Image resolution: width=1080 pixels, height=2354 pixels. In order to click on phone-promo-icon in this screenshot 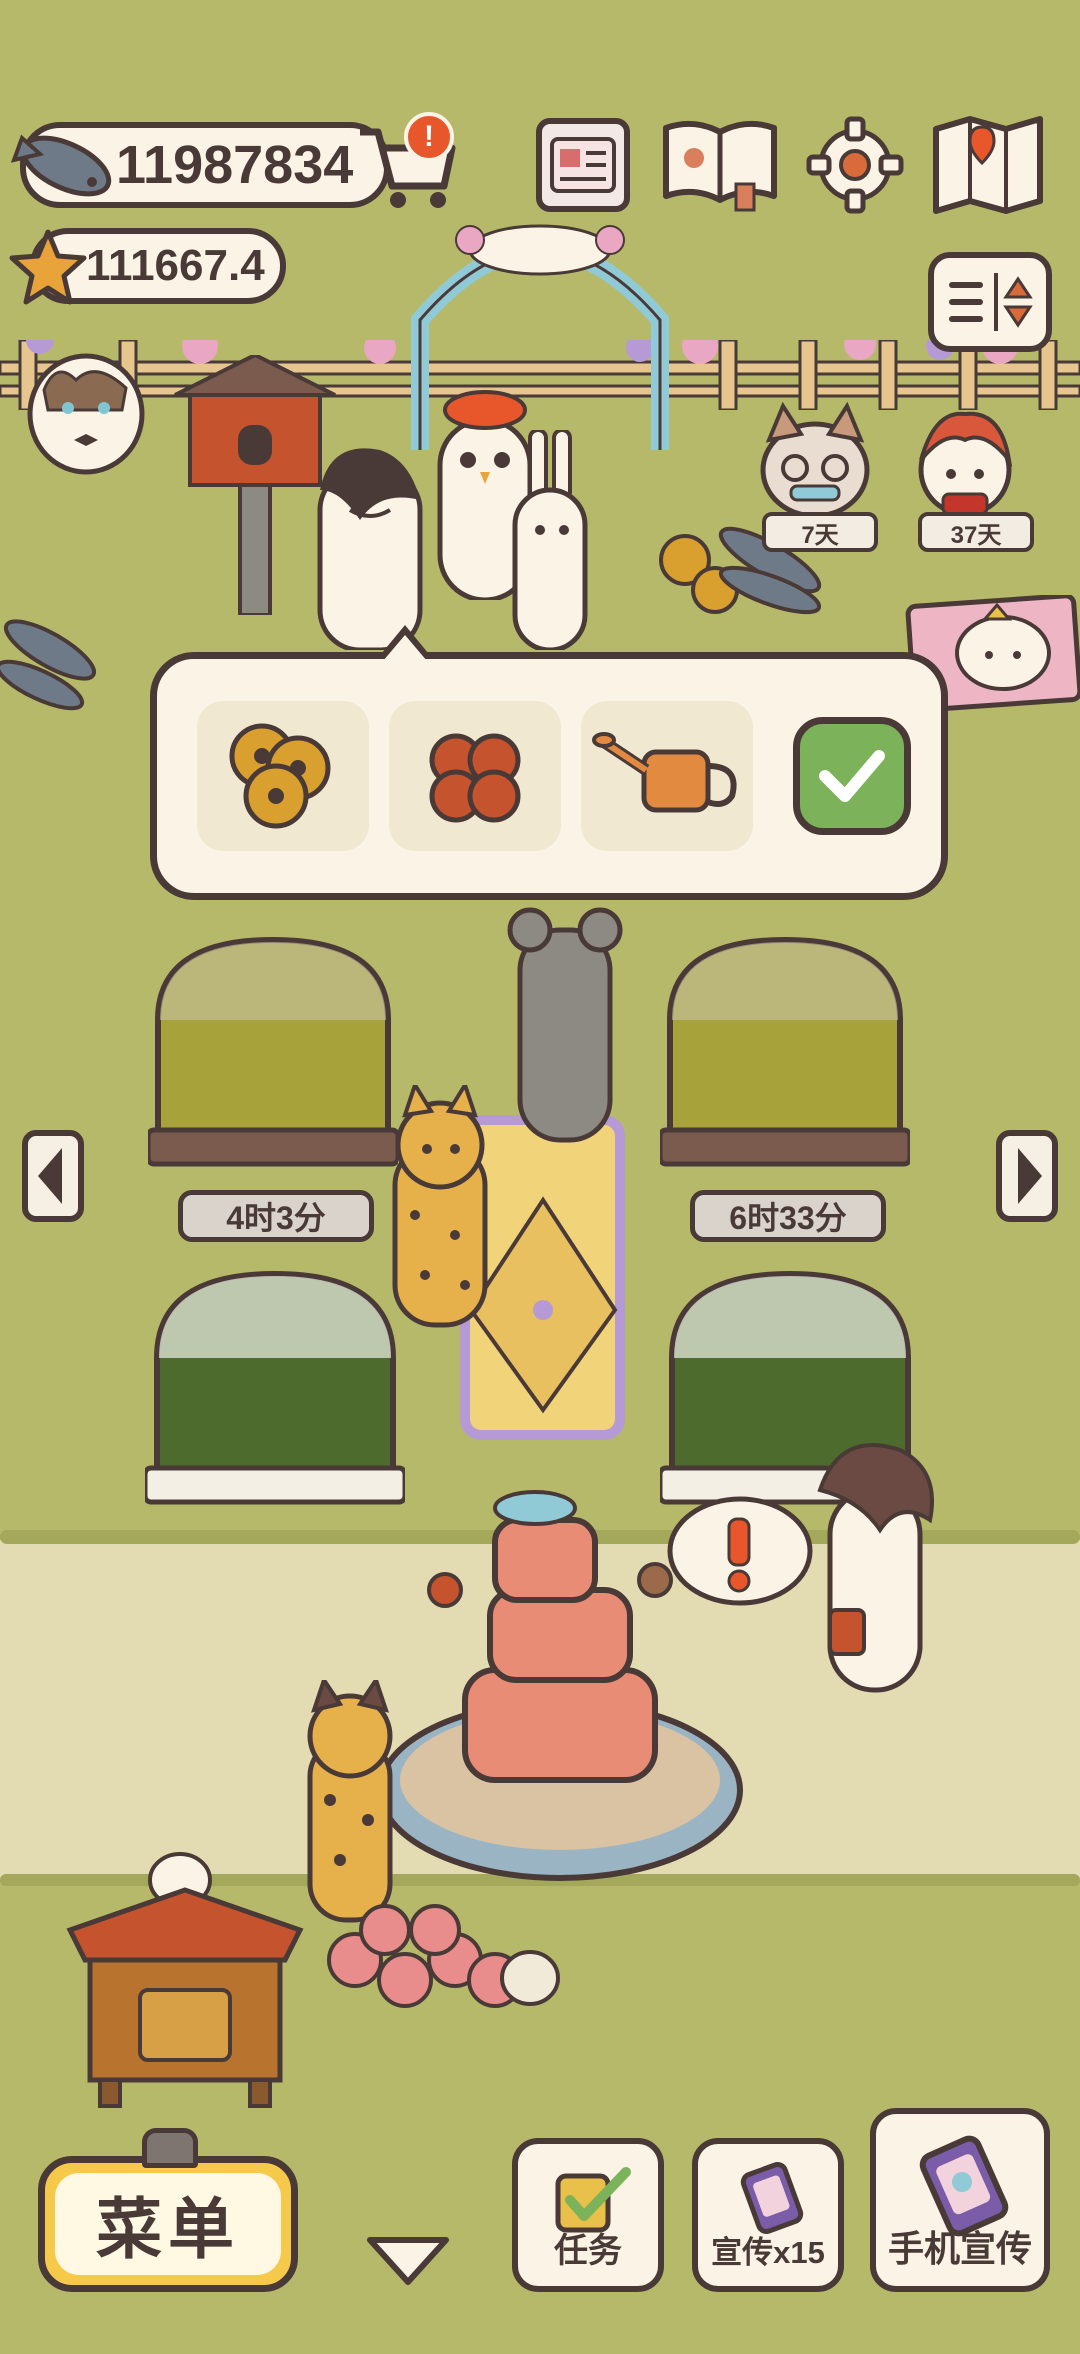, I will do `click(772, 2198)`.